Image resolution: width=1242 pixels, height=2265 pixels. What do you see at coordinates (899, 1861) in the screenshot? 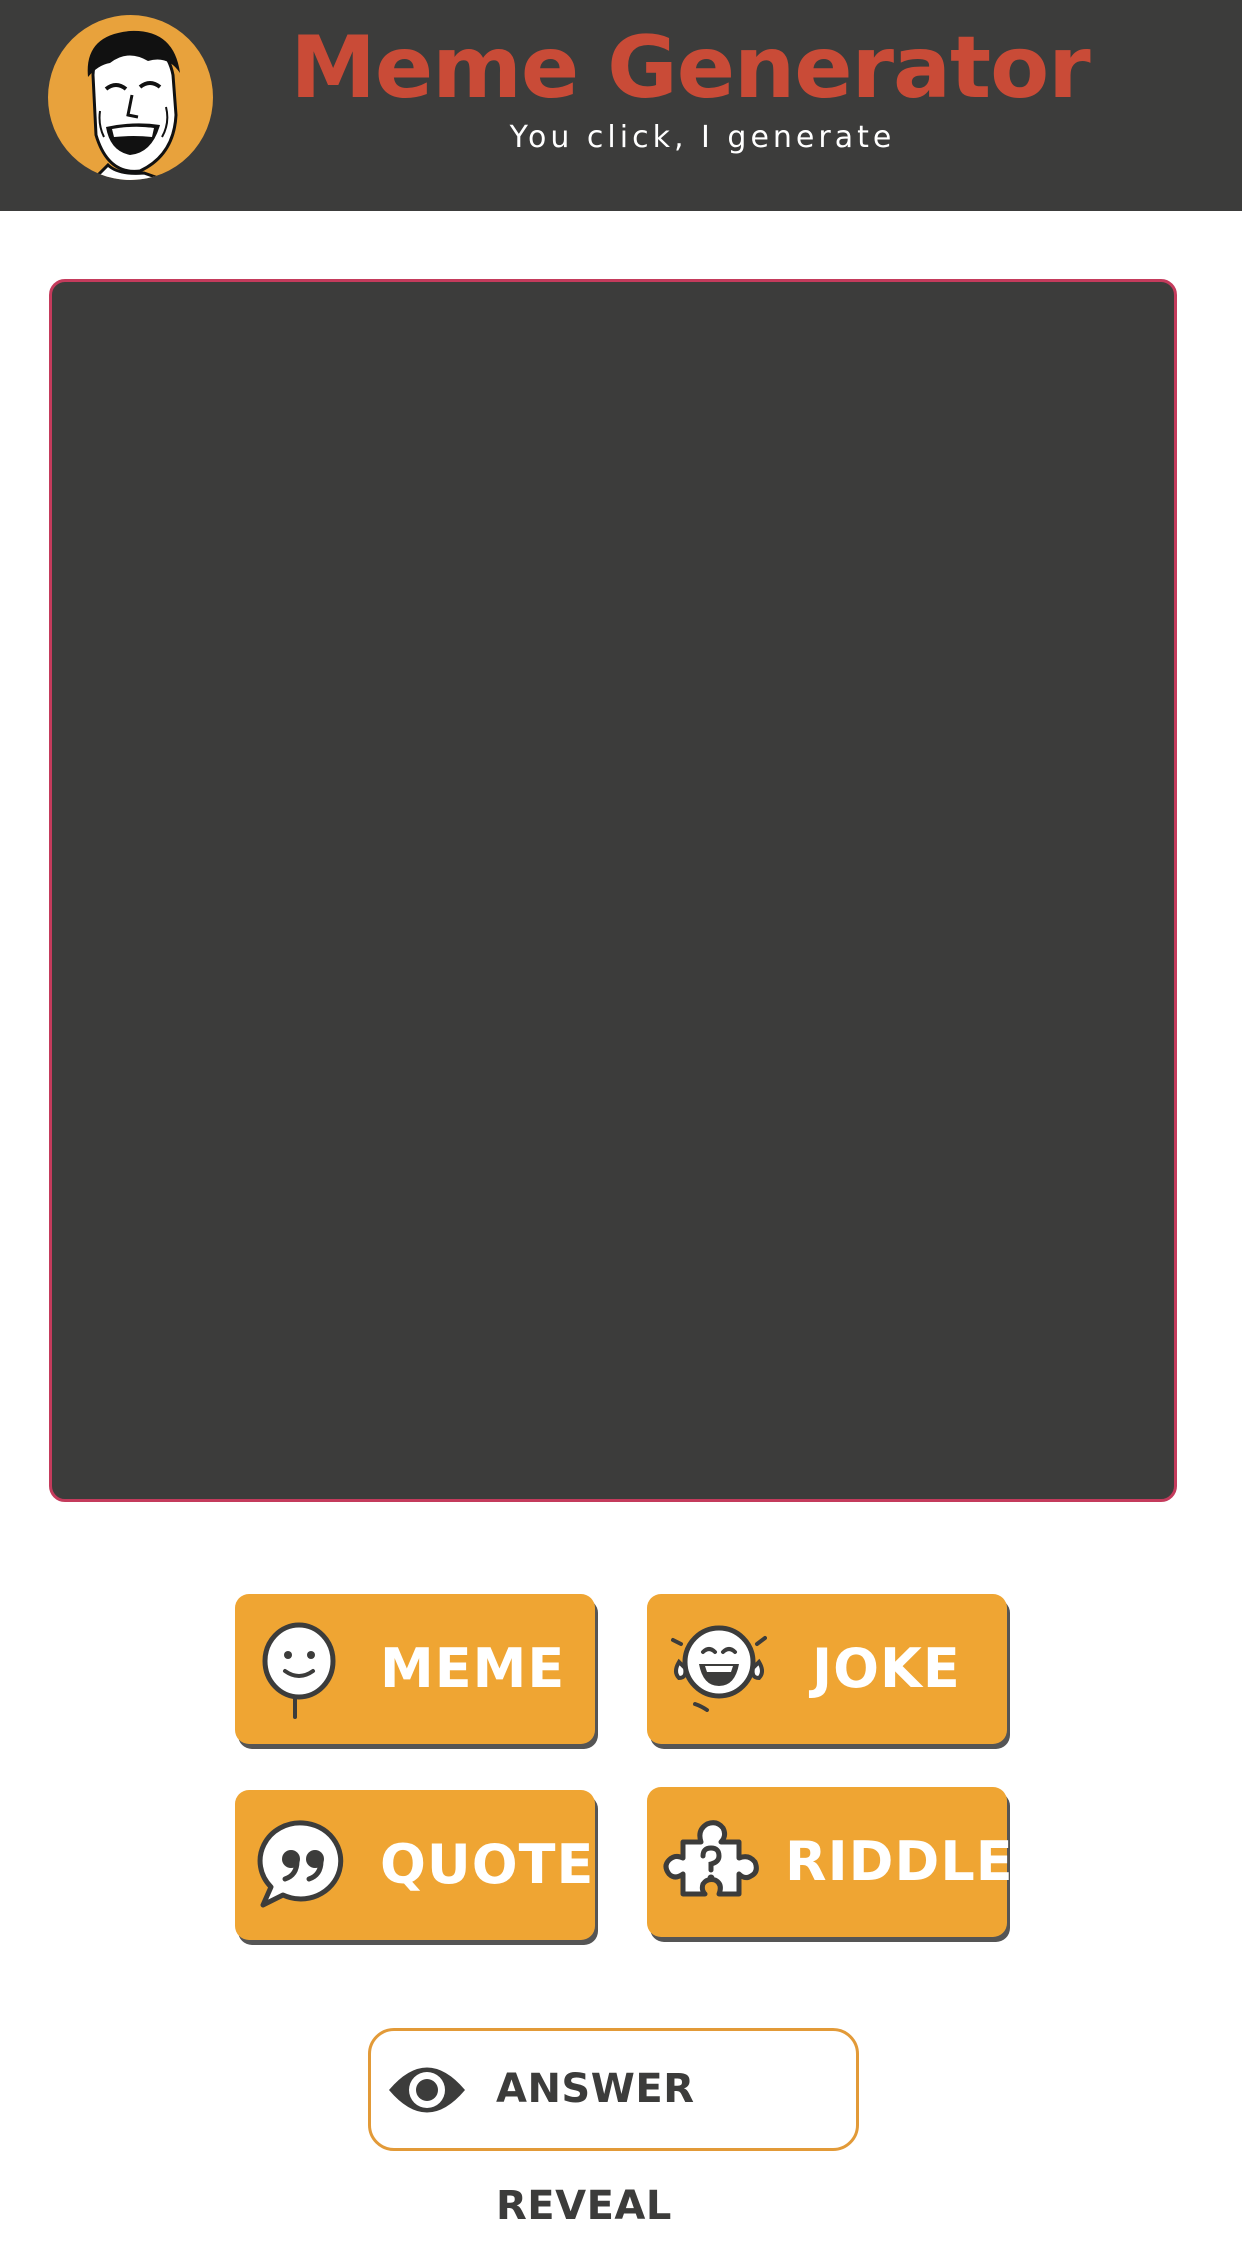
I see `riddle-button-label: RIDDLE` at bounding box center [899, 1861].